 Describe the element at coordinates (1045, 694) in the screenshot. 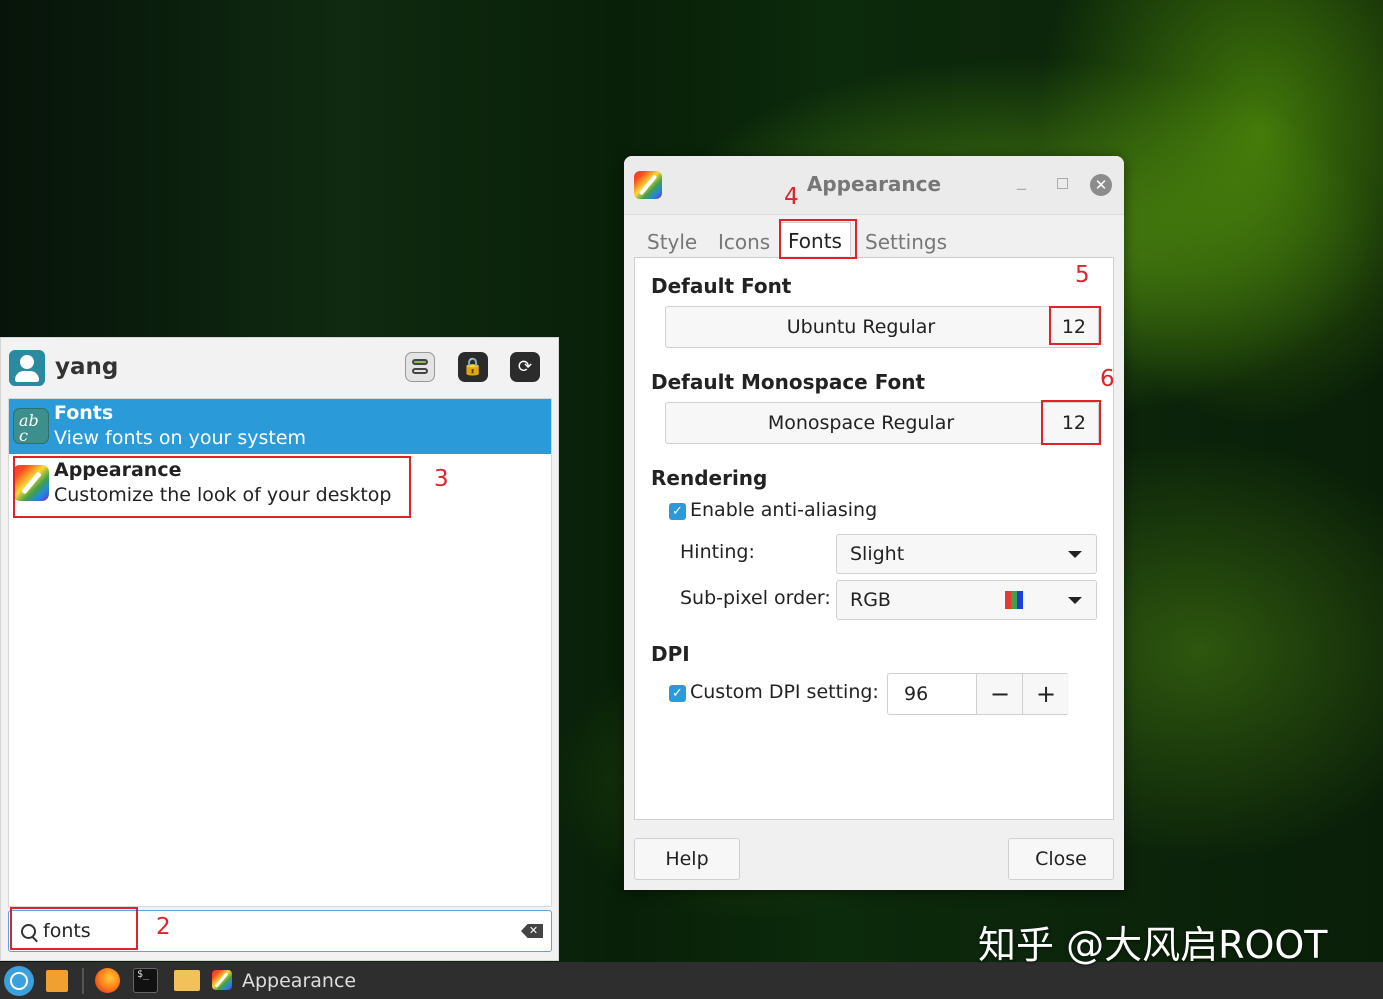

I see `dpi-increase-button: +` at that location.